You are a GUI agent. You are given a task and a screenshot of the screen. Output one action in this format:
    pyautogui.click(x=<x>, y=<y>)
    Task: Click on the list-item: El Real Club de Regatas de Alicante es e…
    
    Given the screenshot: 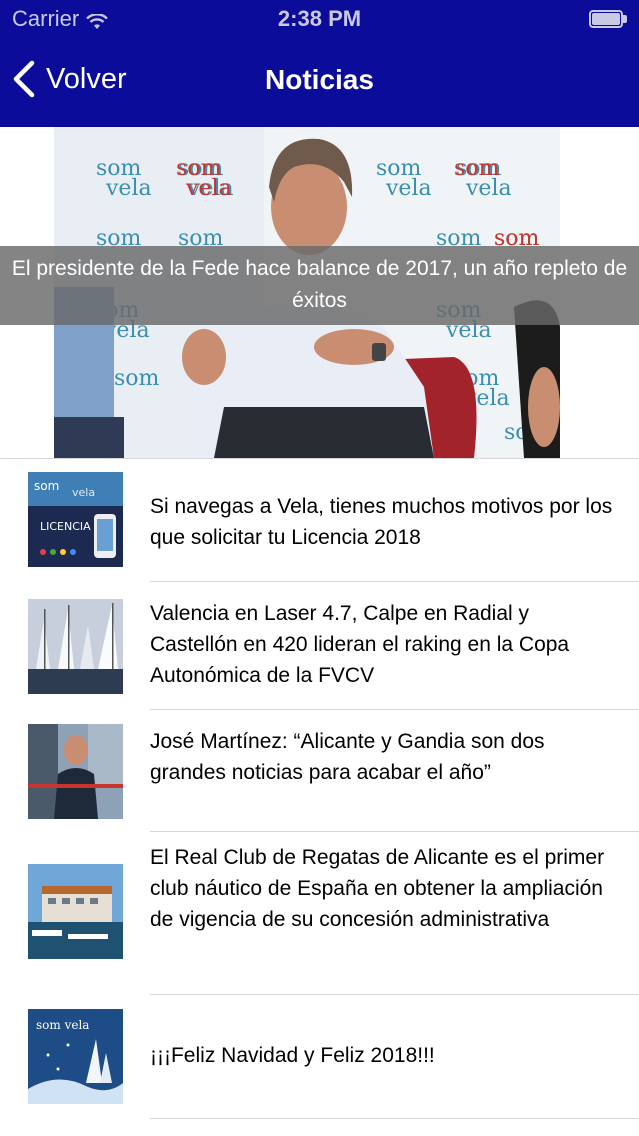 What is the action you would take?
    pyautogui.click(x=319, y=913)
    